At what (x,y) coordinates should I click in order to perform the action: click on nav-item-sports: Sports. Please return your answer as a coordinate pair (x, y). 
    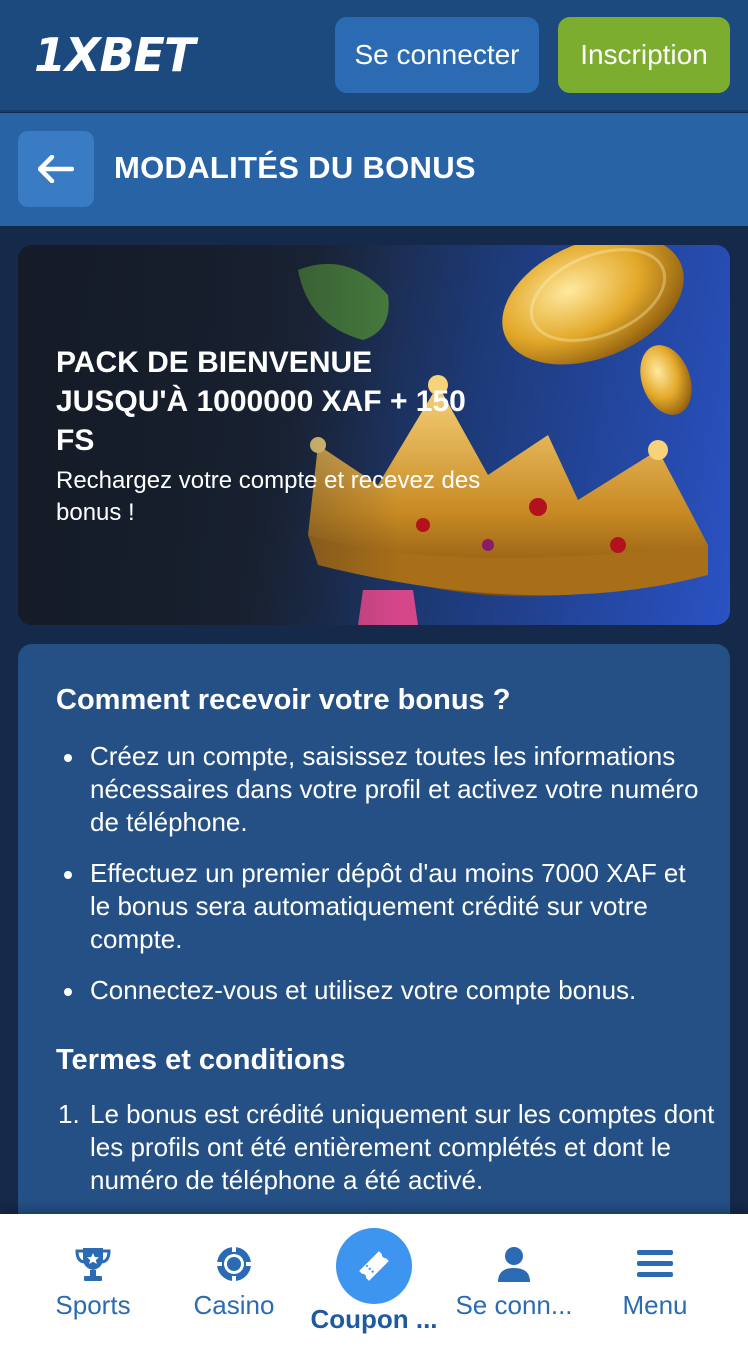
    Looking at the image, I should click on (93, 1280).